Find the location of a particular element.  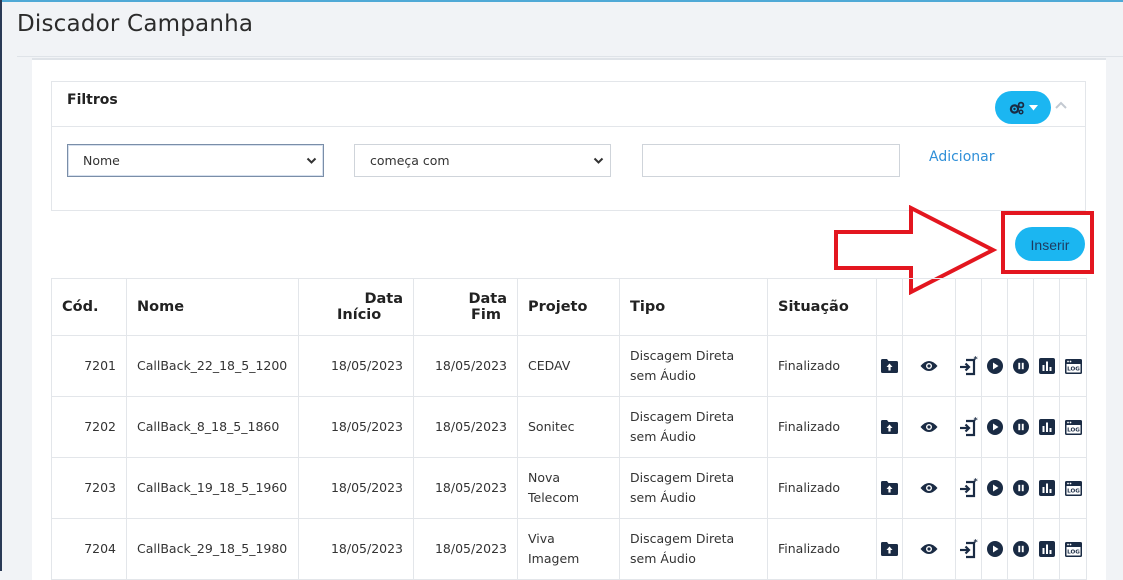

header-situacao: Situação is located at coordinates (822, 307).